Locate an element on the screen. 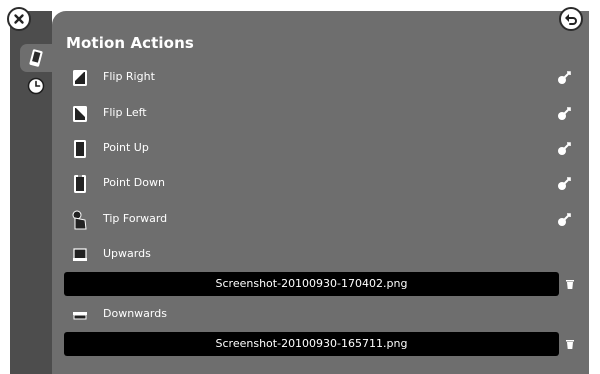 This screenshot has width=600, height=374. action-row-upwards: Upwards is located at coordinates (320, 255).